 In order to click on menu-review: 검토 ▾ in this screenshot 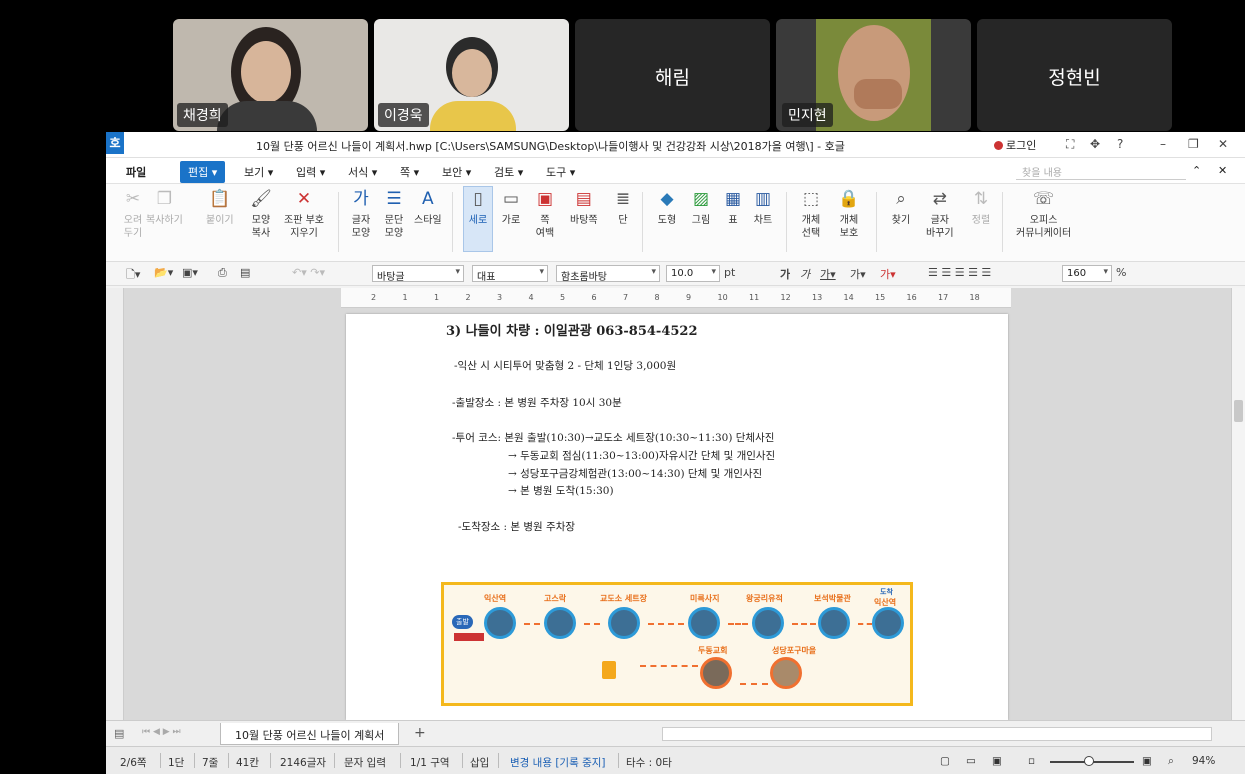, I will do `click(508, 172)`.